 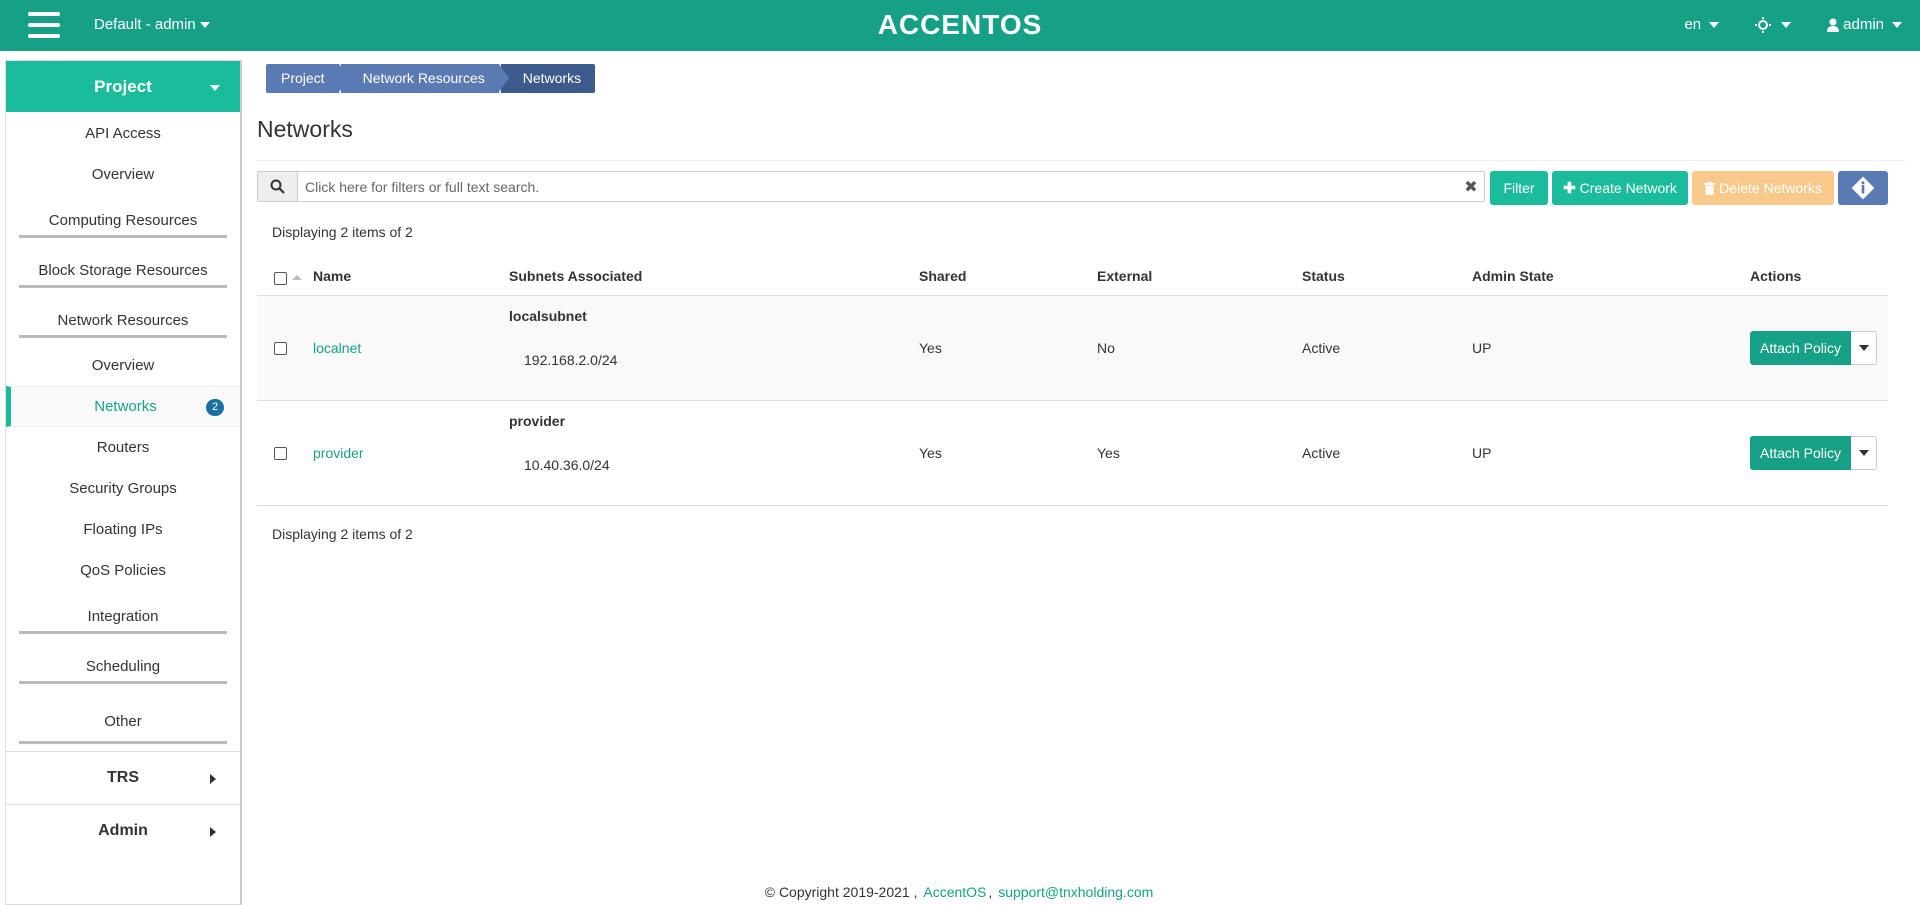 I want to click on cell-external: No, so click(x=1106, y=348).